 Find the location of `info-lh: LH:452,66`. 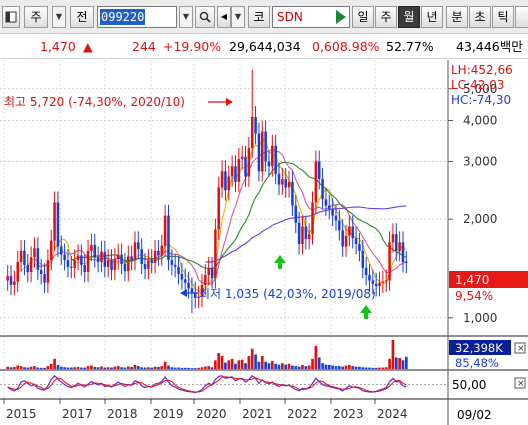

info-lh: LH:452,66 is located at coordinates (482, 70).